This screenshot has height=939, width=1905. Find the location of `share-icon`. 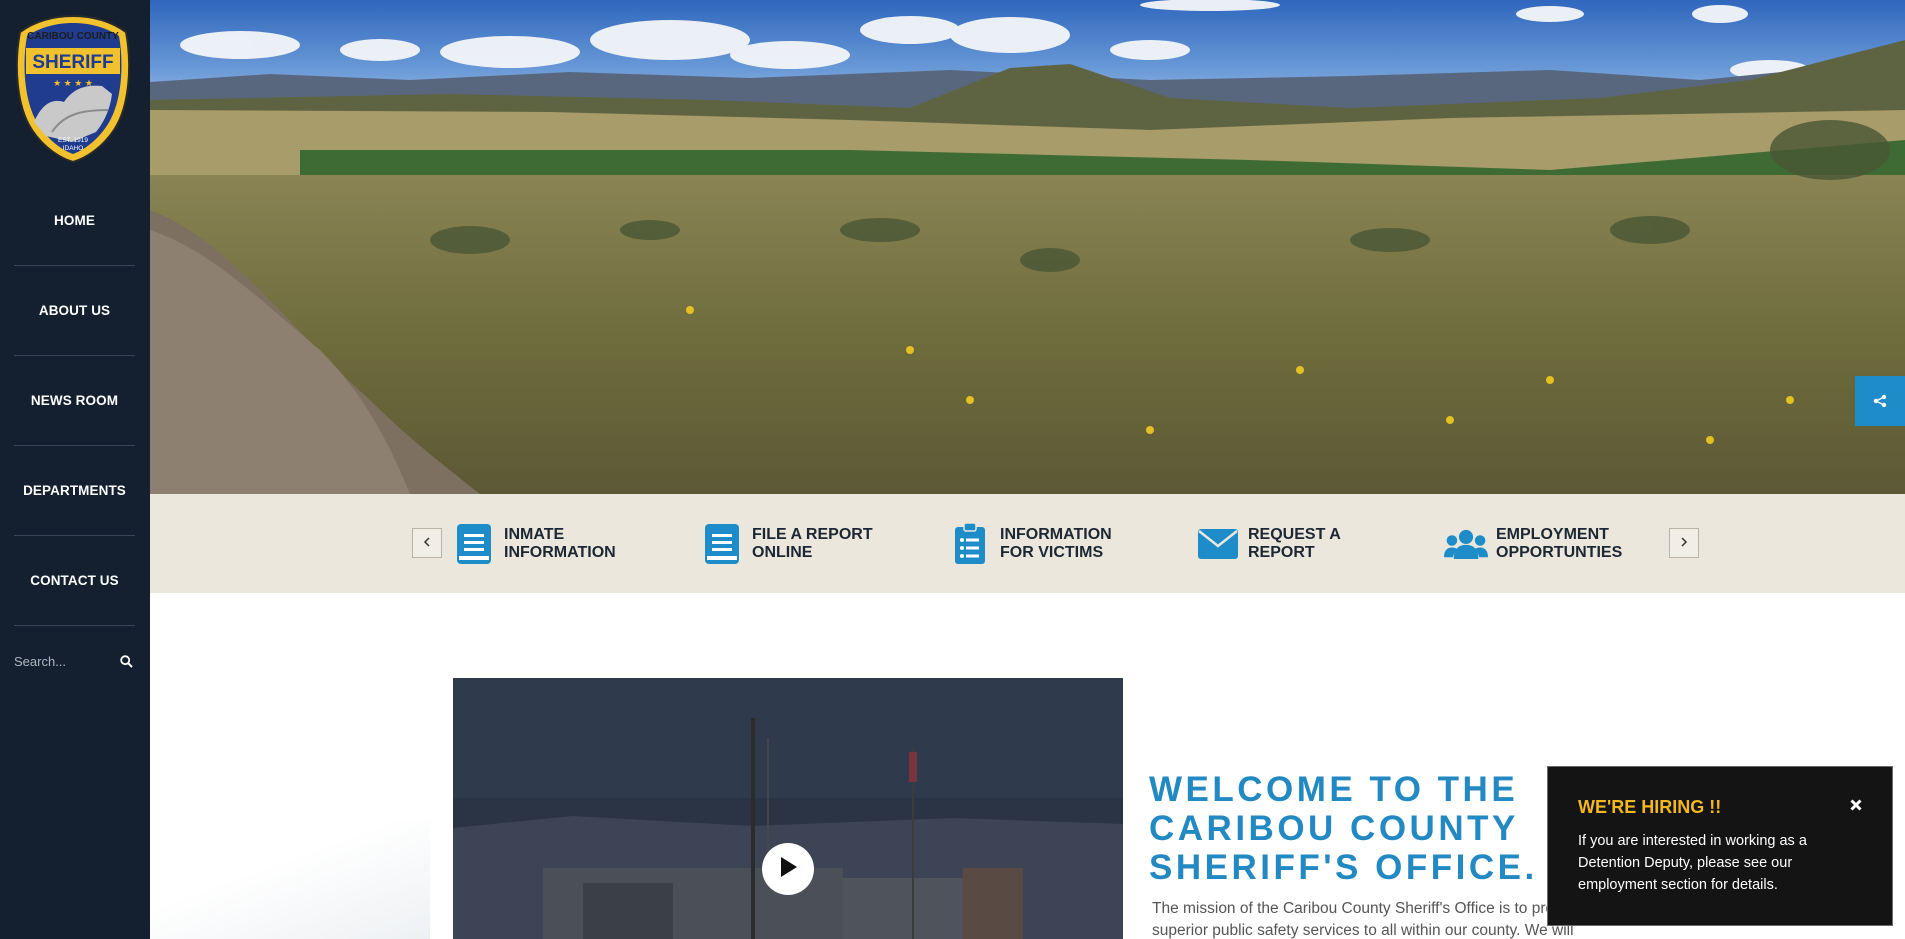

share-icon is located at coordinates (1880, 401).